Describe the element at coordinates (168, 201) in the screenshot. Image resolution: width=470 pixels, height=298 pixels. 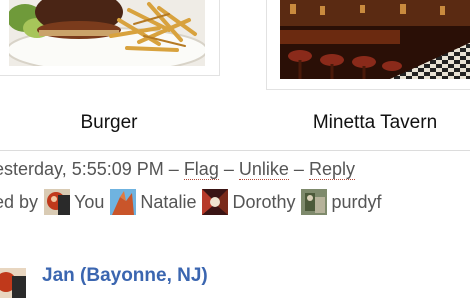
I see `liker-name: Natalie` at that location.